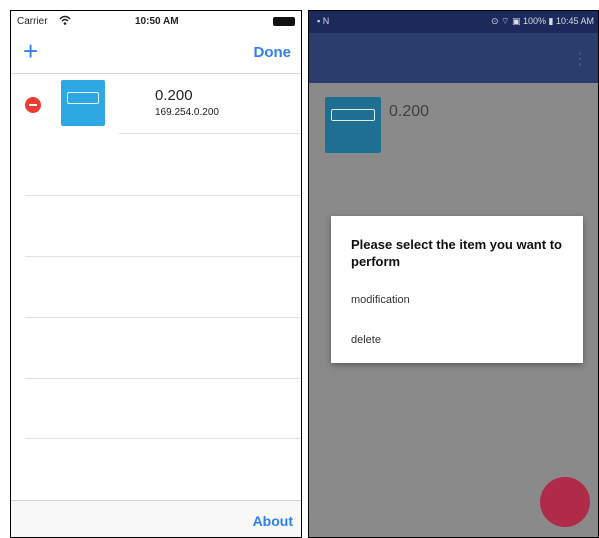 The width and height of the screenshot is (599, 538). What do you see at coordinates (30, 51) in the screenshot?
I see `add-button: +` at bounding box center [30, 51].